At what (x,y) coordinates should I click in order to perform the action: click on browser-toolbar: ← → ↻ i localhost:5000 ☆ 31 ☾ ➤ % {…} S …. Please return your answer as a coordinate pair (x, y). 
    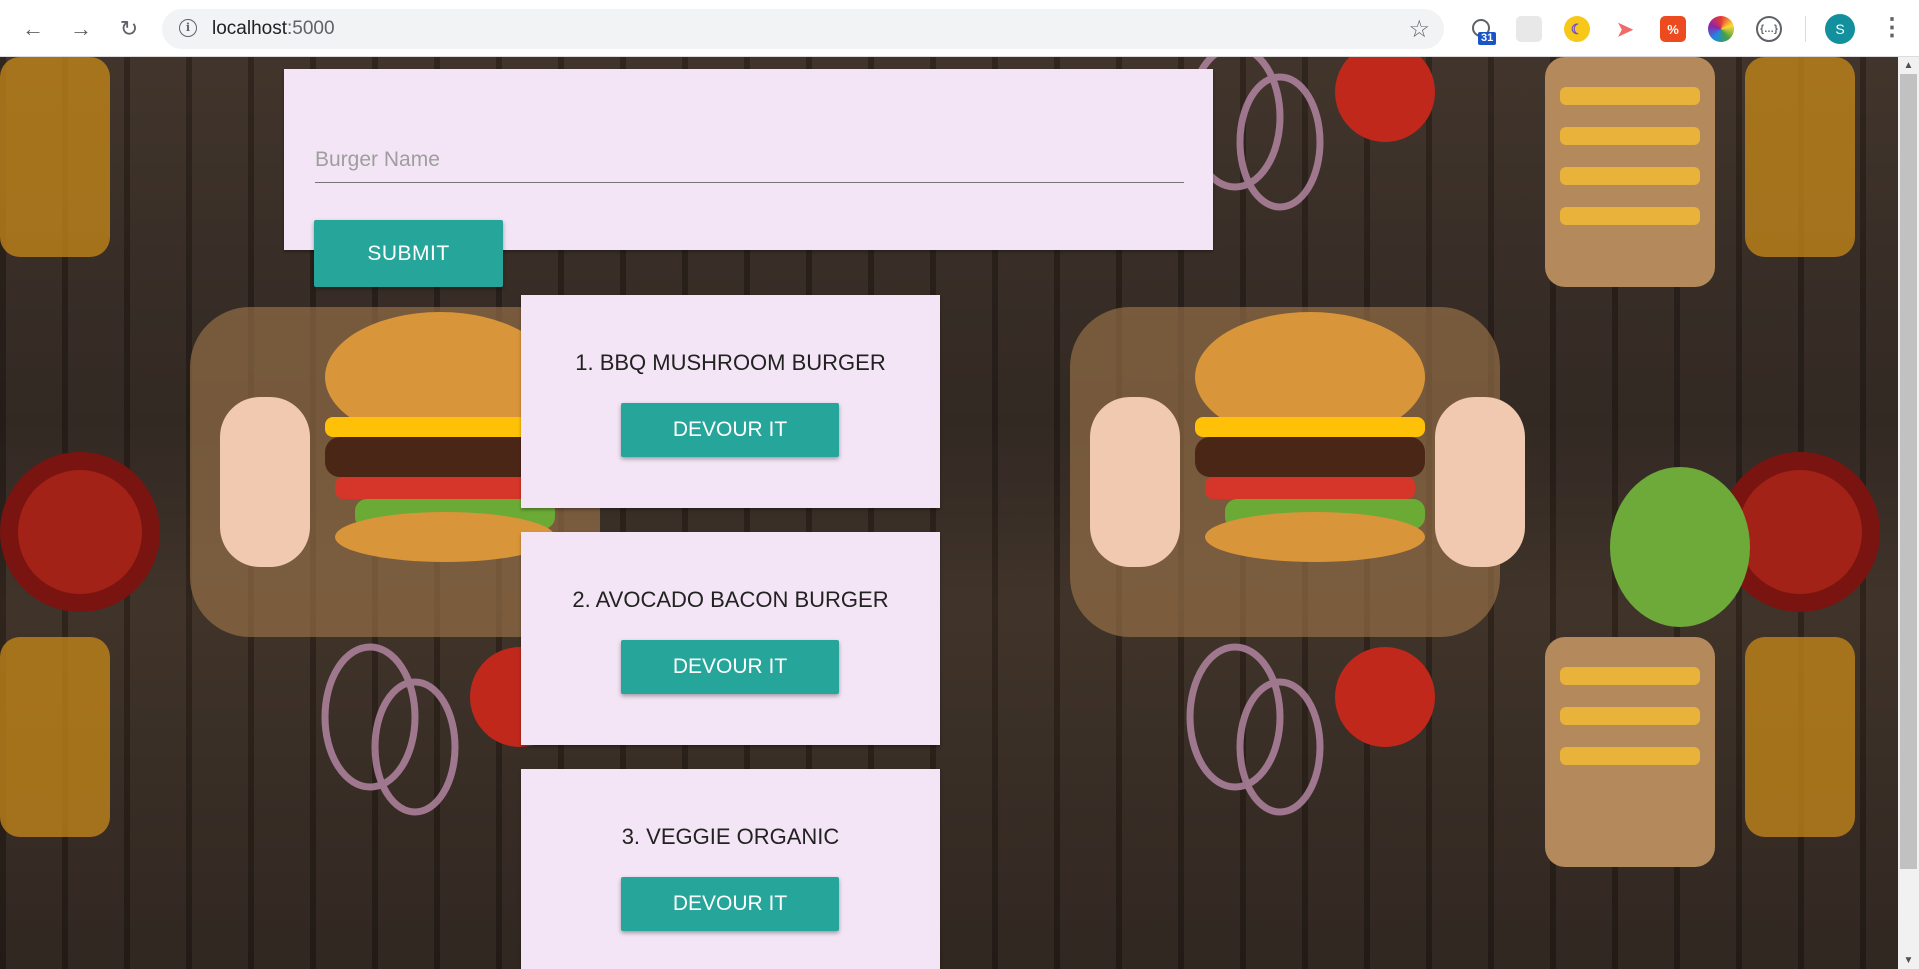
    Looking at the image, I should click on (959, 28).